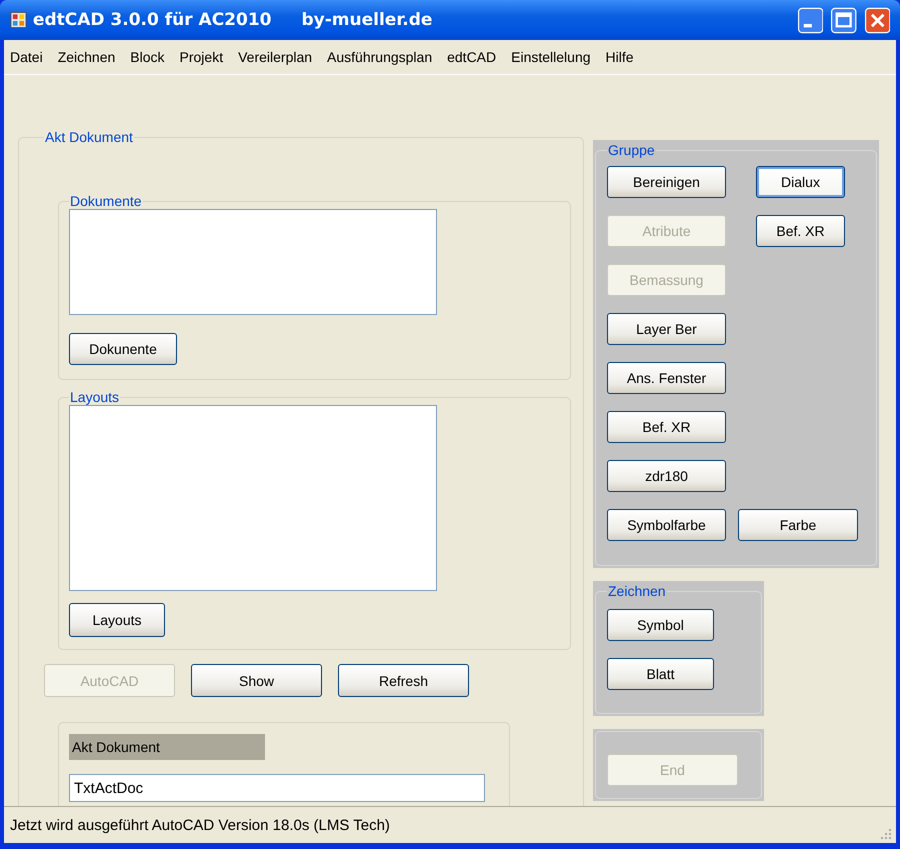 This screenshot has width=900, height=849. What do you see at coordinates (798, 525) in the screenshot?
I see `button: Farbe` at bounding box center [798, 525].